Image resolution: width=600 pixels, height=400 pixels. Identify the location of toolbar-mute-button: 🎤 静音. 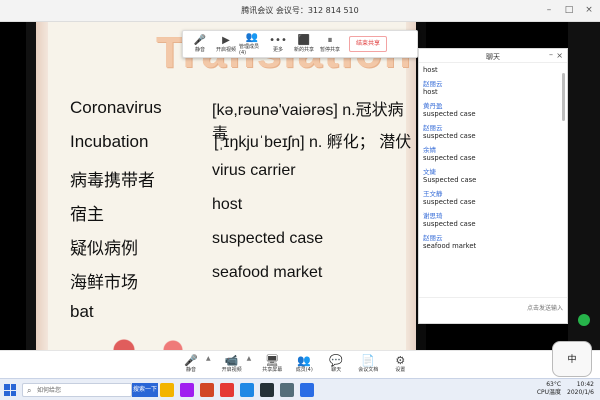
(200, 44).